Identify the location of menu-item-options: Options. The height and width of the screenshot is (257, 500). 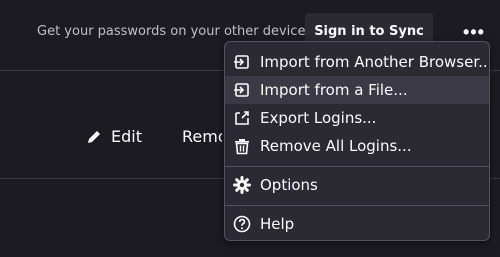
(357, 185).